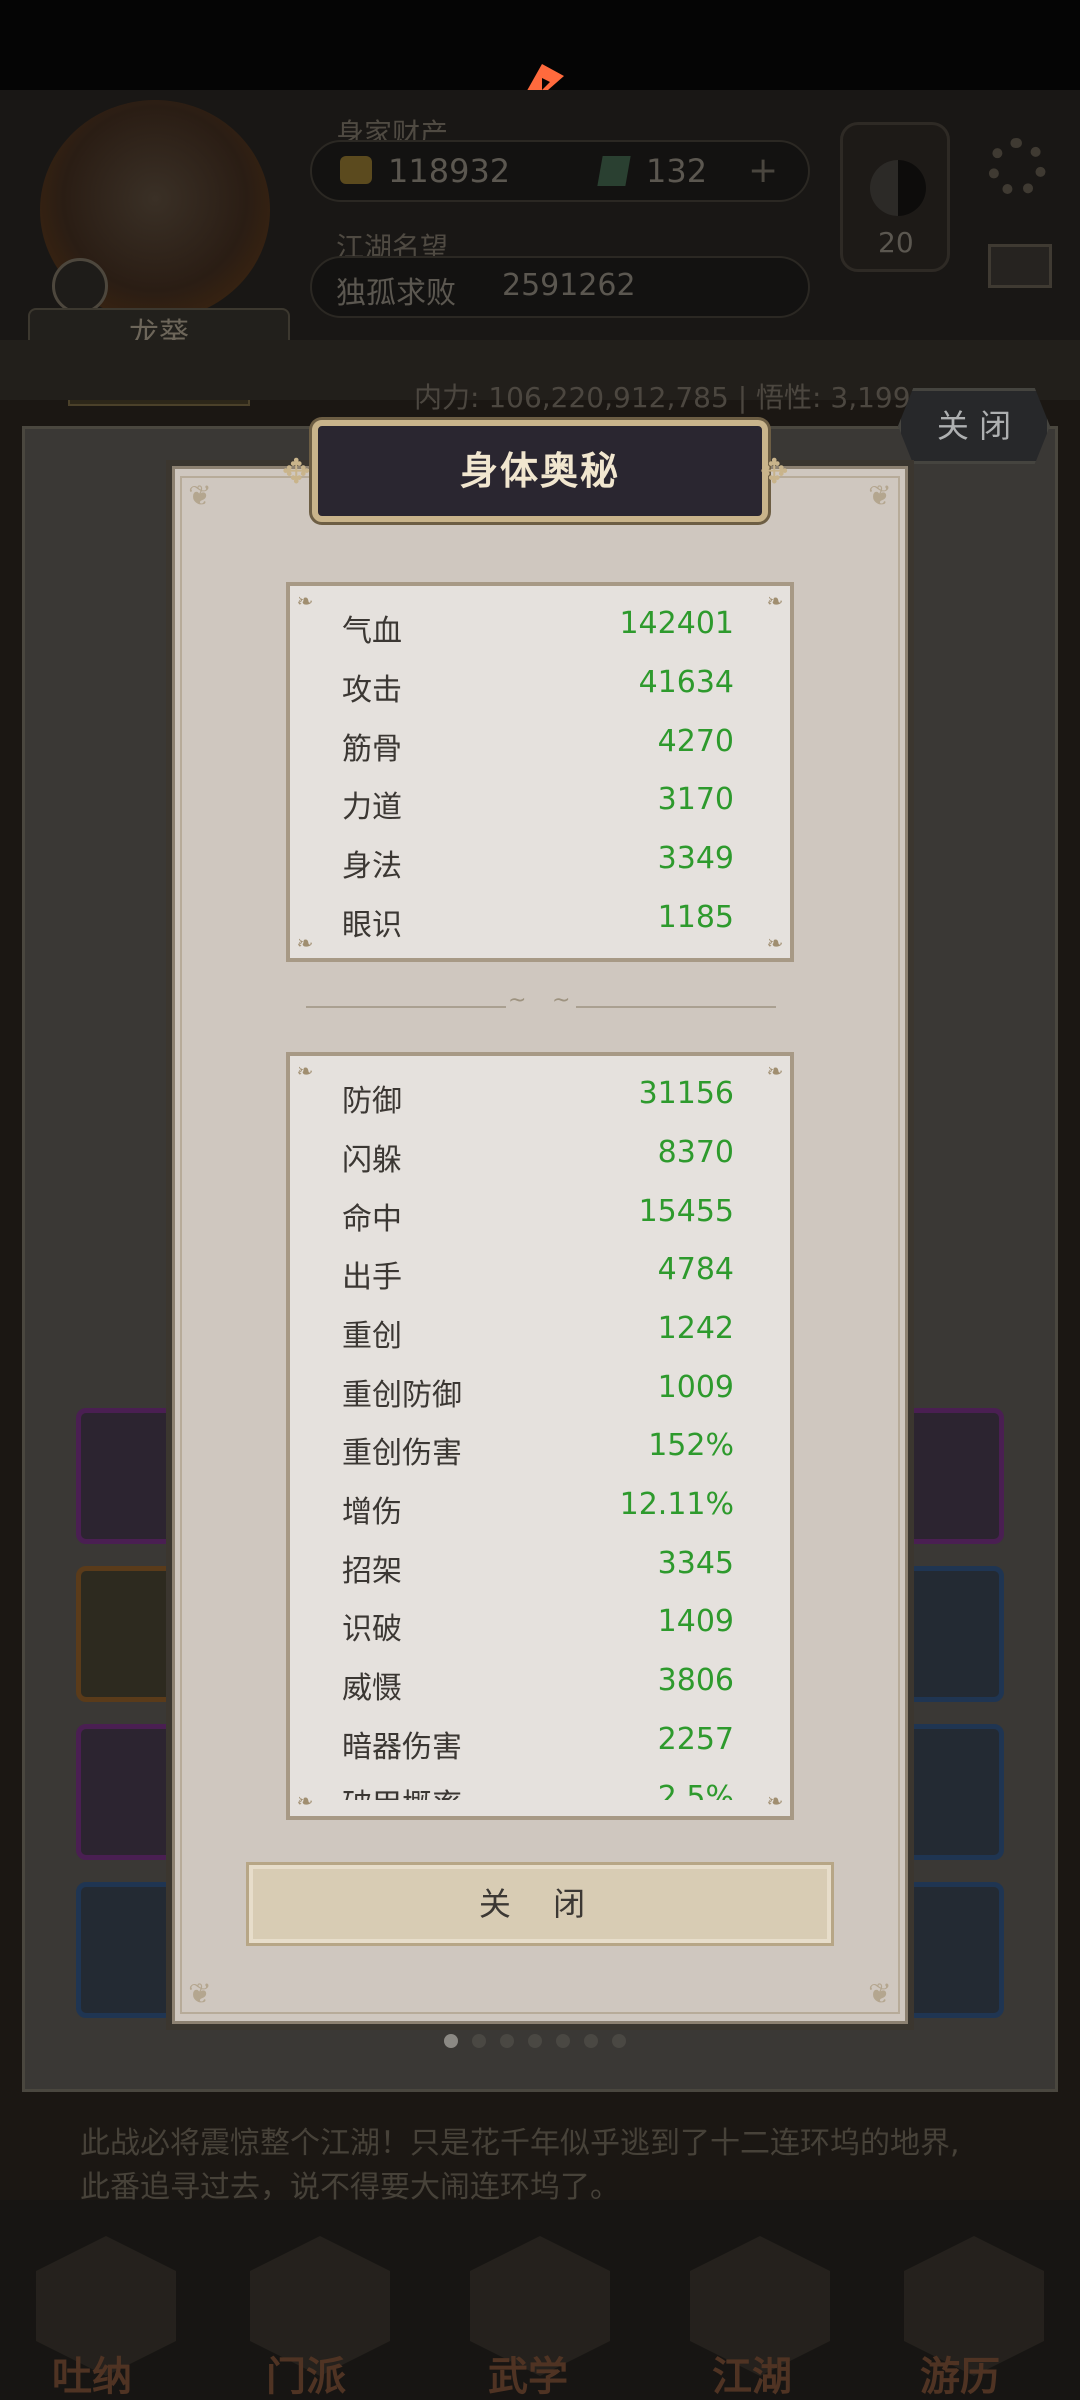 The height and width of the screenshot is (2400, 1080). What do you see at coordinates (372, 690) in the screenshot?
I see `stat-label: 攻击` at bounding box center [372, 690].